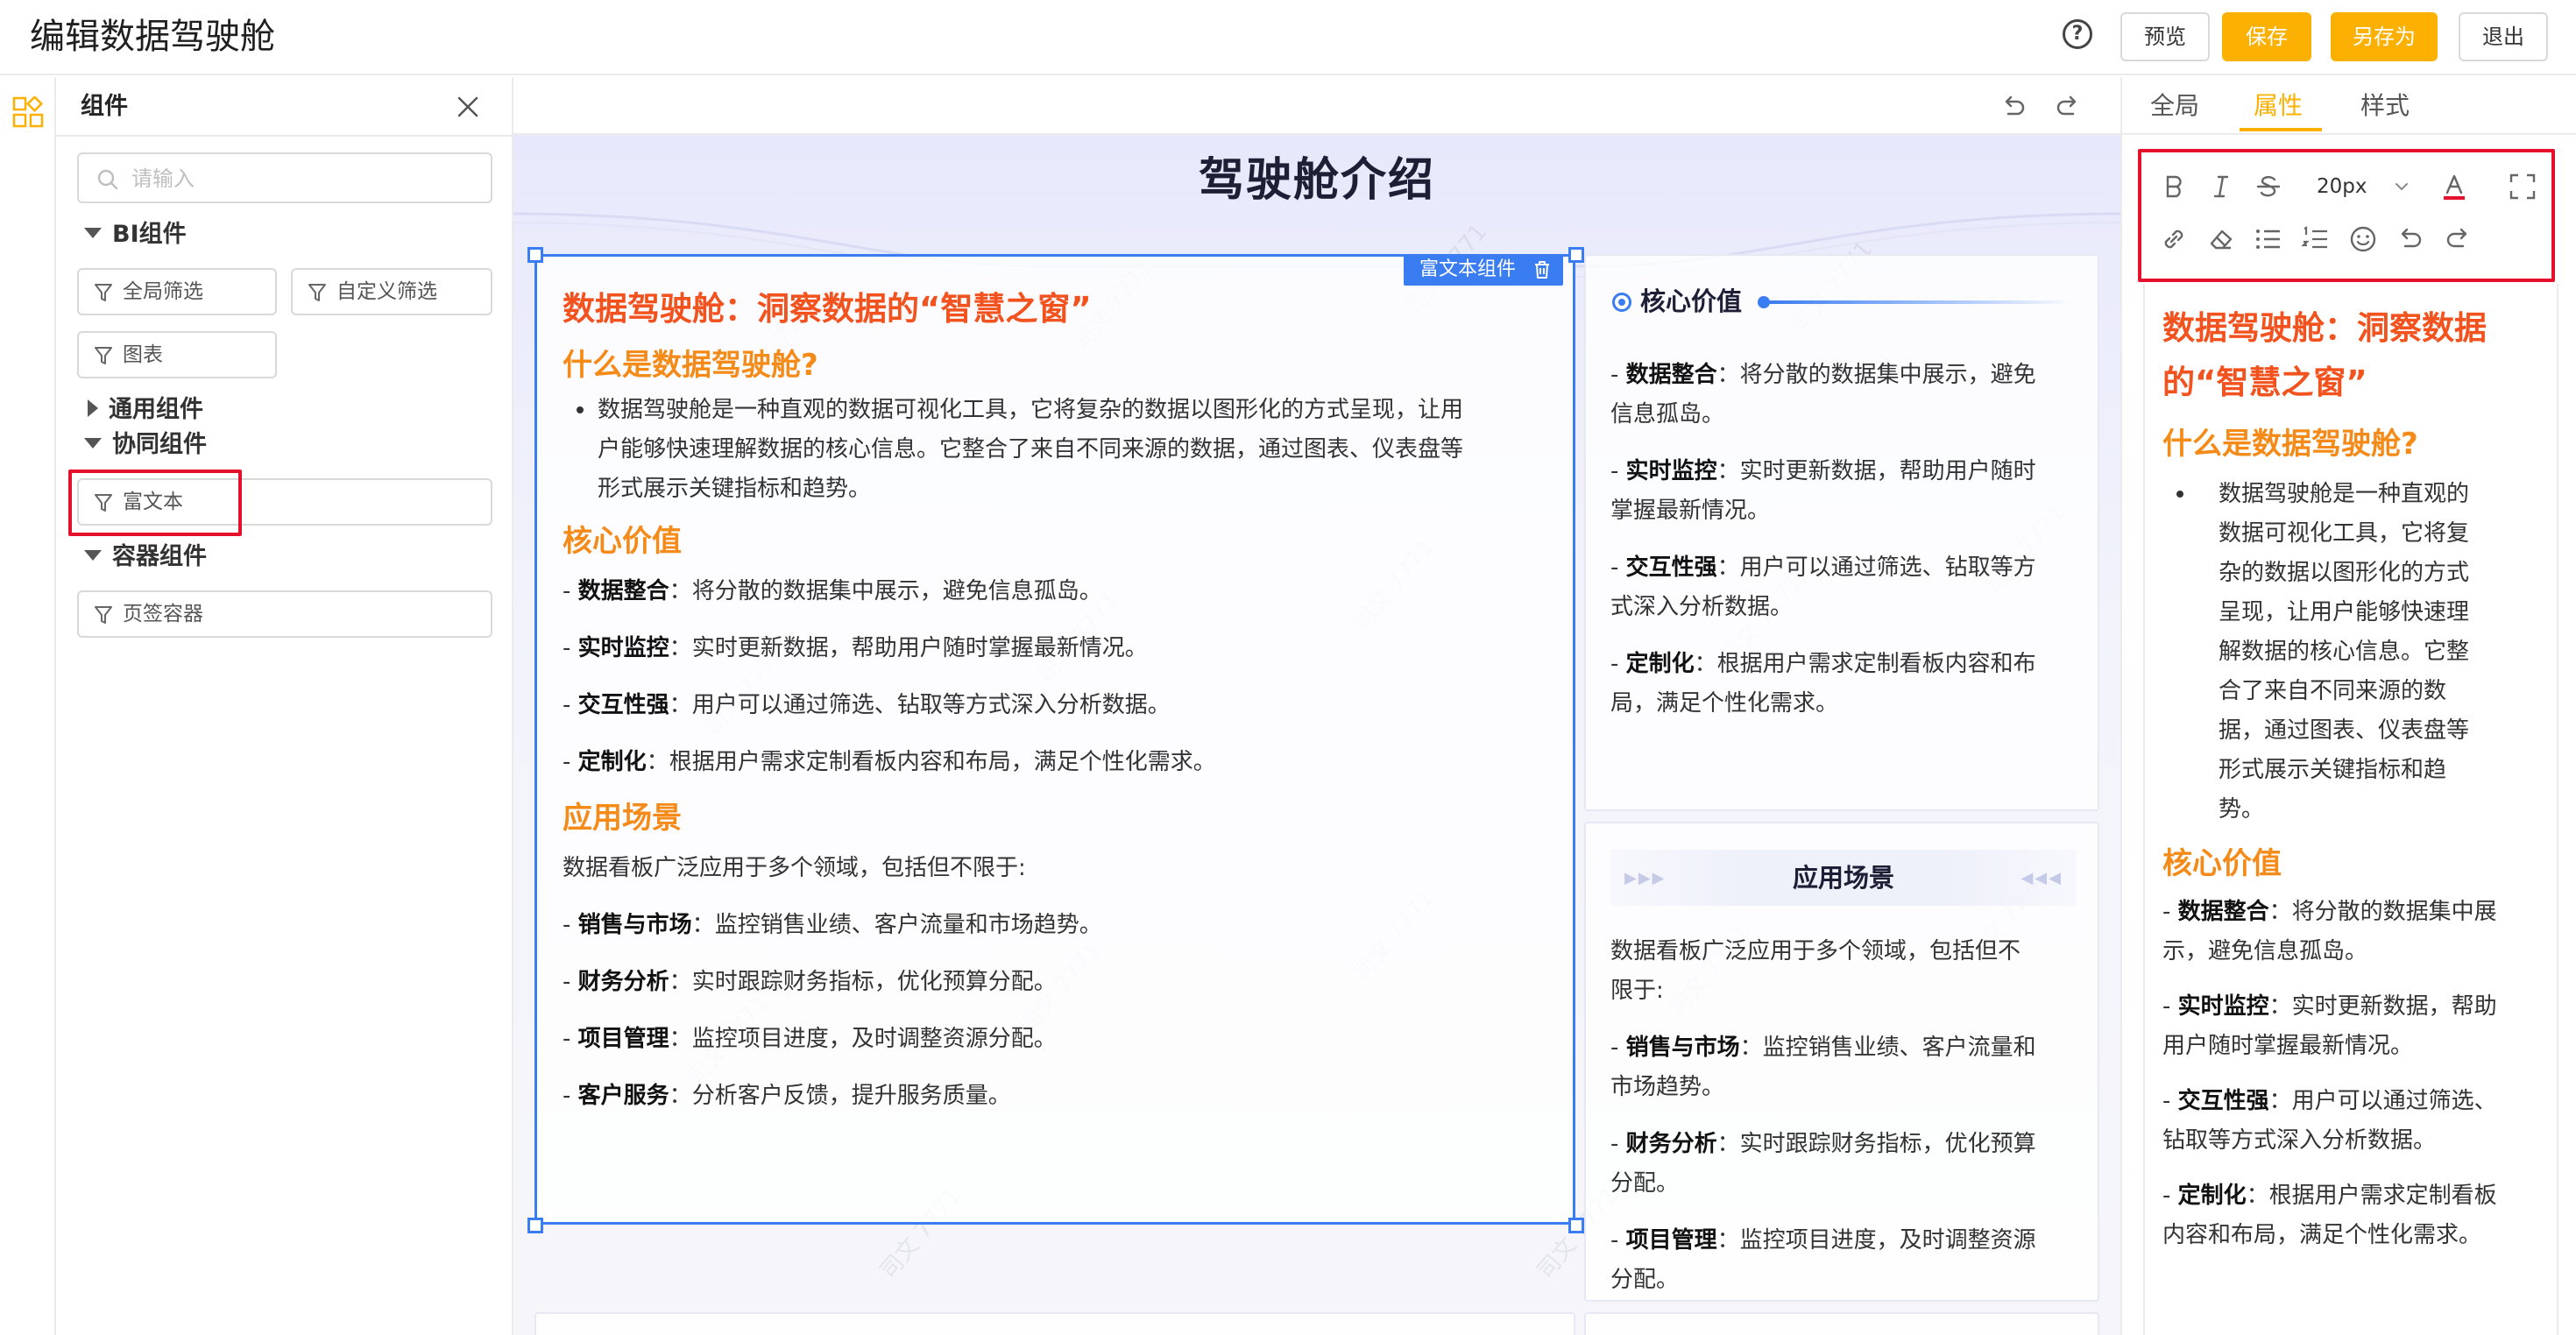  What do you see at coordinates (2361, 186) in the screenshot?
I see `font-size-select: 20px` at bounding box center [2361, 186].